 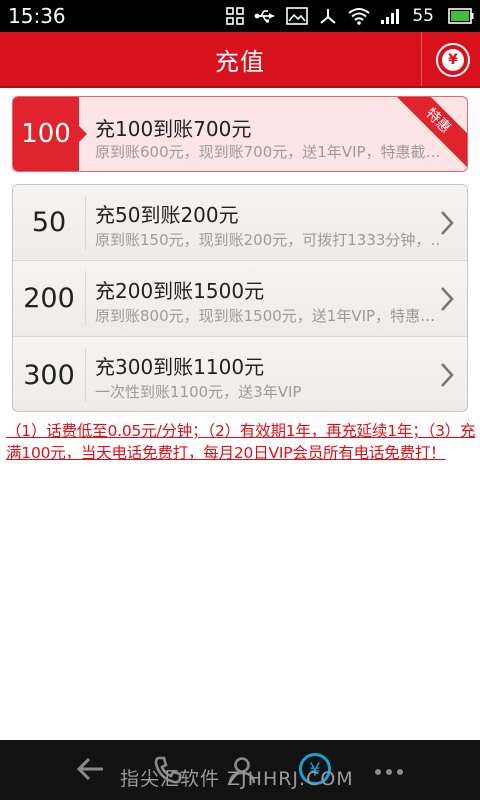 I want to click on wifi-icon, so click(x=359, y=16).